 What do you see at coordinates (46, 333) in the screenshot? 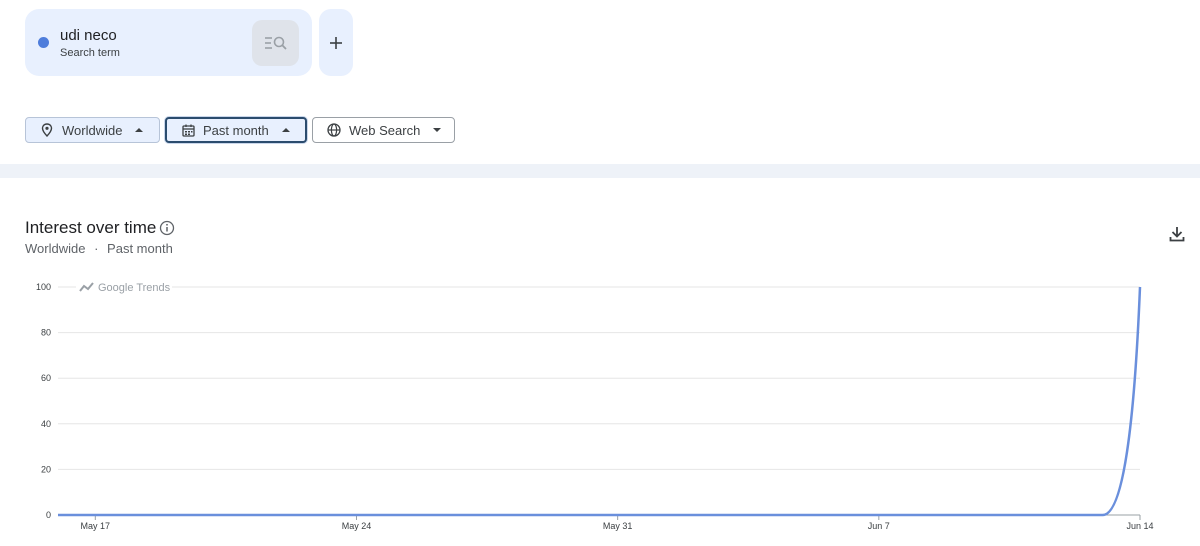
I see `y-tick-label: 80` at bounding box center [46, 333].